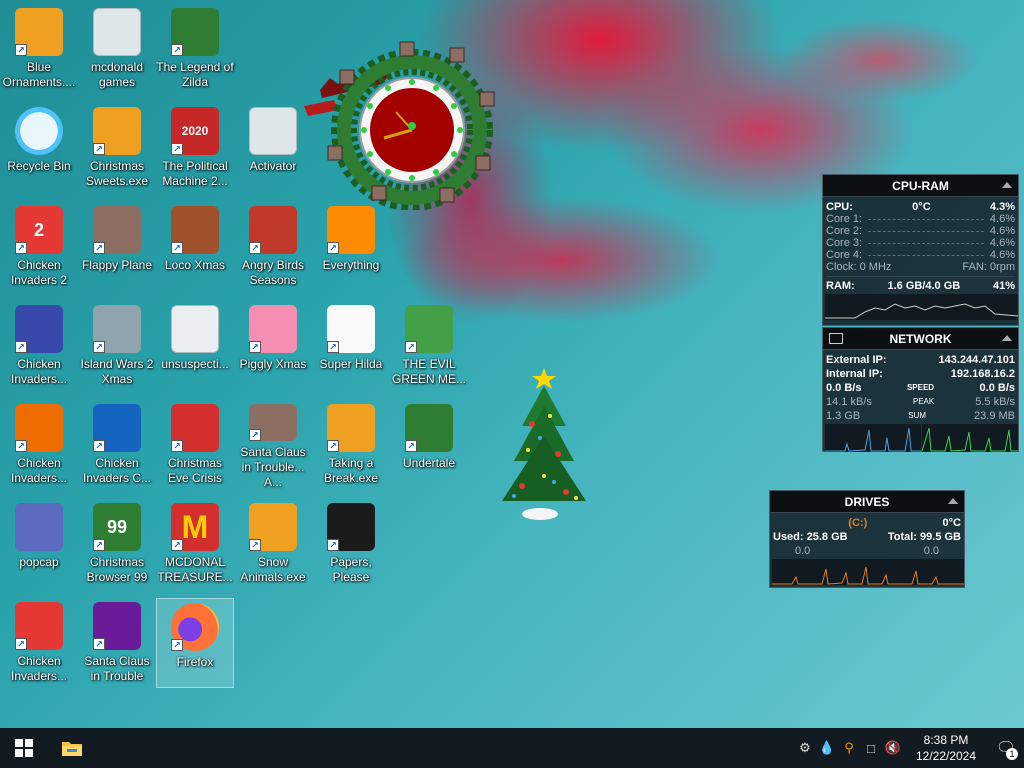 The image size is (1024, 768). Describe the element at coordinates (921, 438) in the screenshot. I see `network-traffic-graph` at that location.